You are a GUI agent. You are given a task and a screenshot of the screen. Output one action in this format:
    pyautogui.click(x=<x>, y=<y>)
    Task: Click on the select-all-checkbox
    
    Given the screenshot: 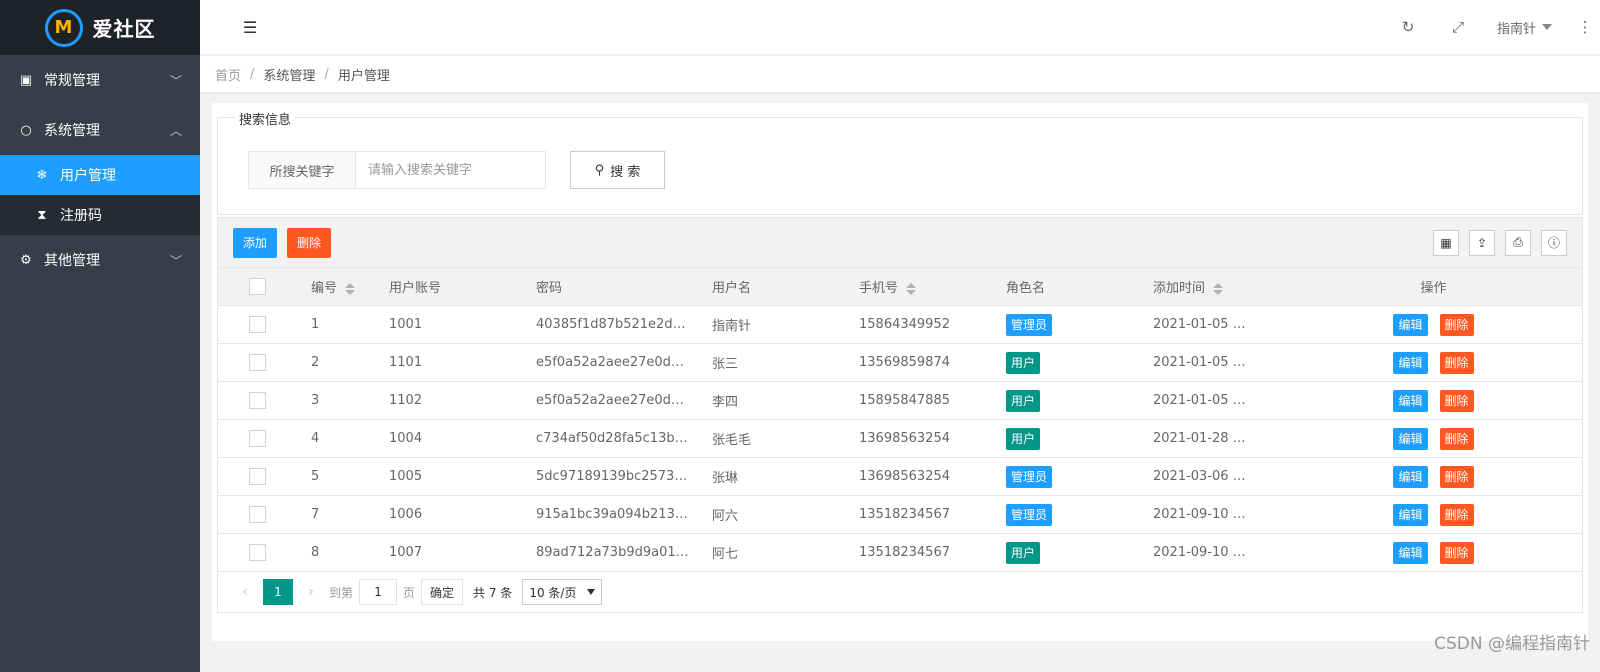 What is the action you would take?
    pyautogui.click(x=257, y=286)
    